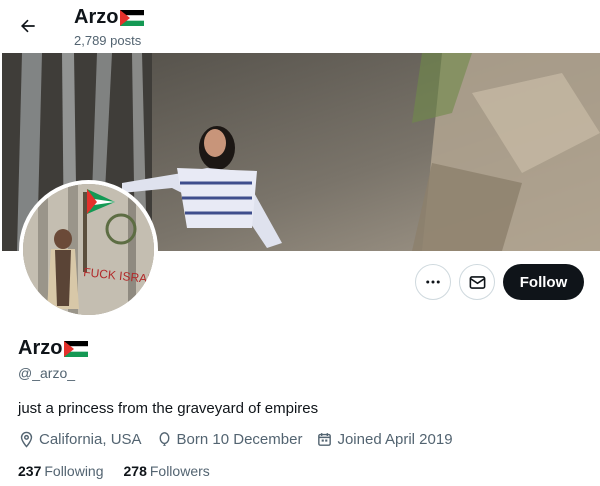 Image resolution: width=600 pixels, height=486 pixels. I want to click on profile-name-text: Arzo, so click(40, 348).